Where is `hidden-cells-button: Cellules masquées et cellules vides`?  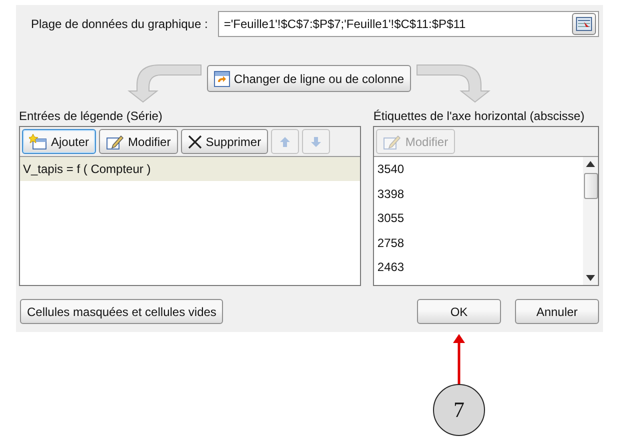
hidden-cells-button: Cellules masquées et cellules vides is located at coordinates (122, 311).